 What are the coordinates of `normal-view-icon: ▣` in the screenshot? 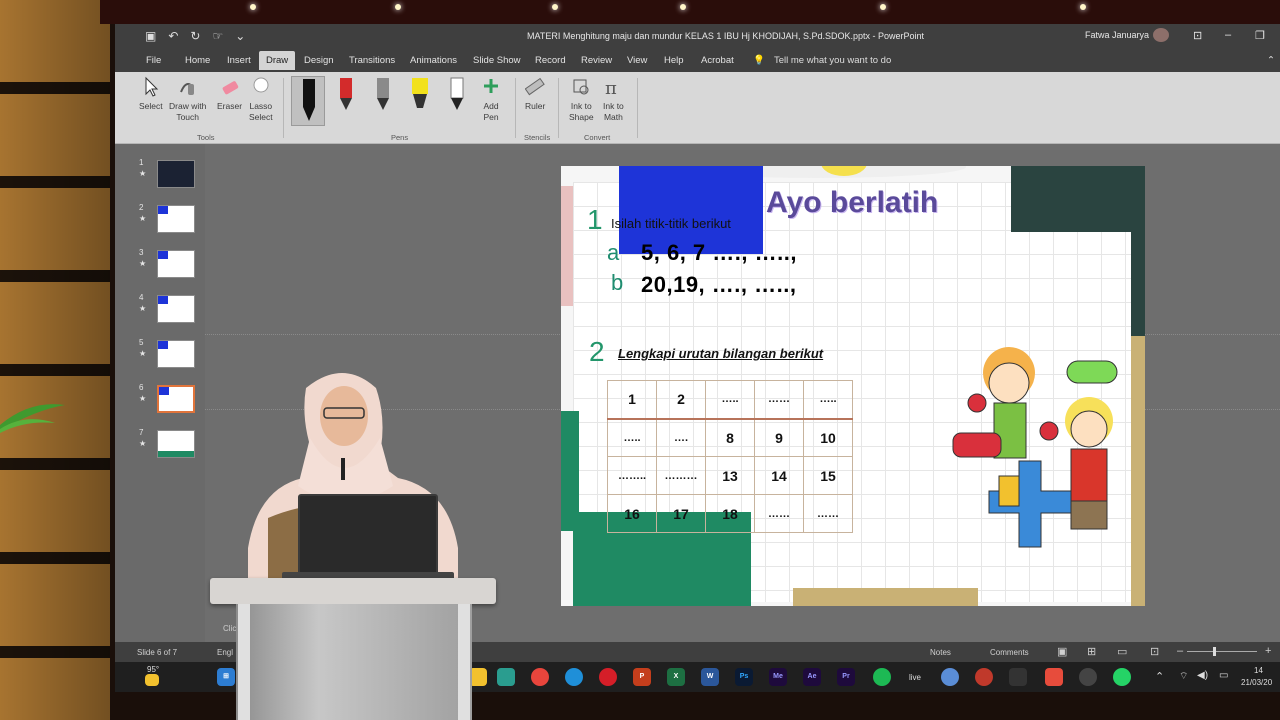 It's located at (1062, 651).